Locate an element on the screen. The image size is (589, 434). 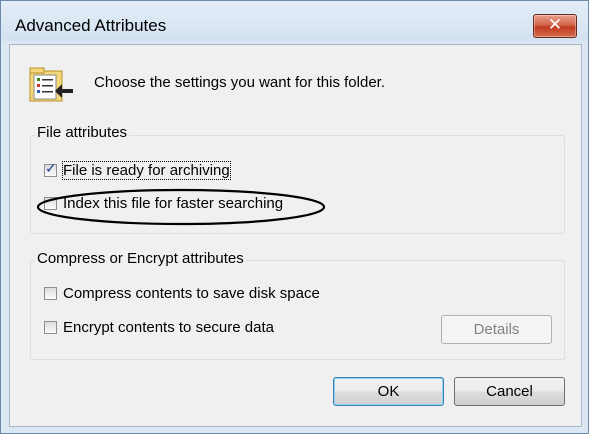
archive-checkbox: ✓ is located at coordinates (50, 169).